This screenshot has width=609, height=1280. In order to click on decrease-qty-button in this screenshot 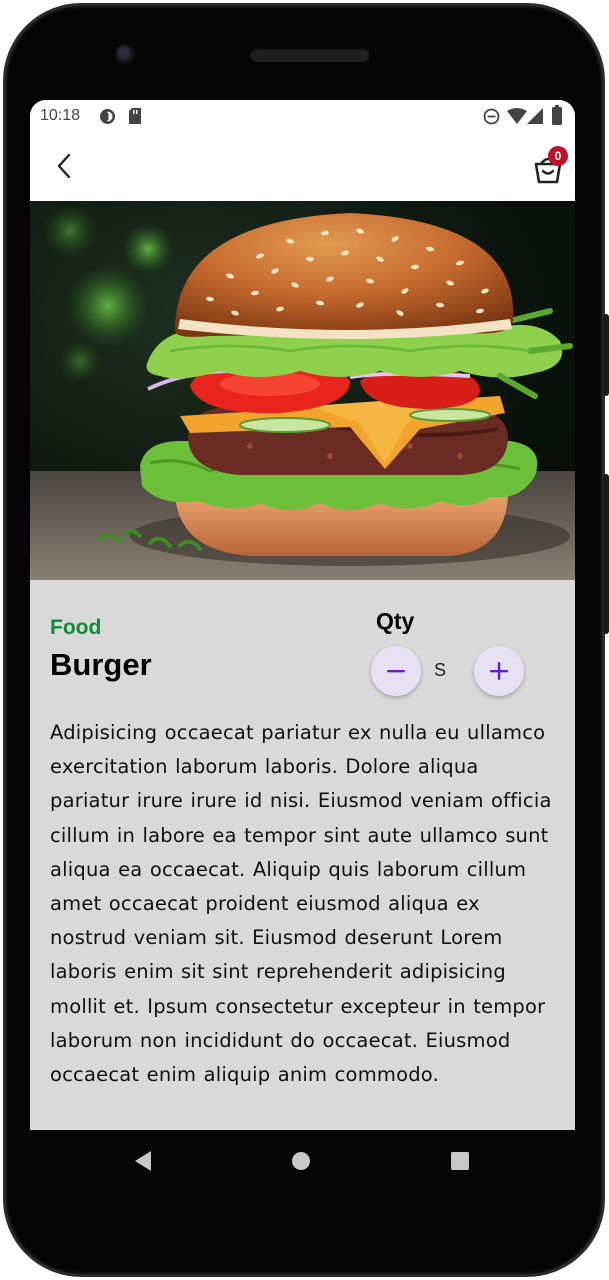, I will do `click(396, 671)`.